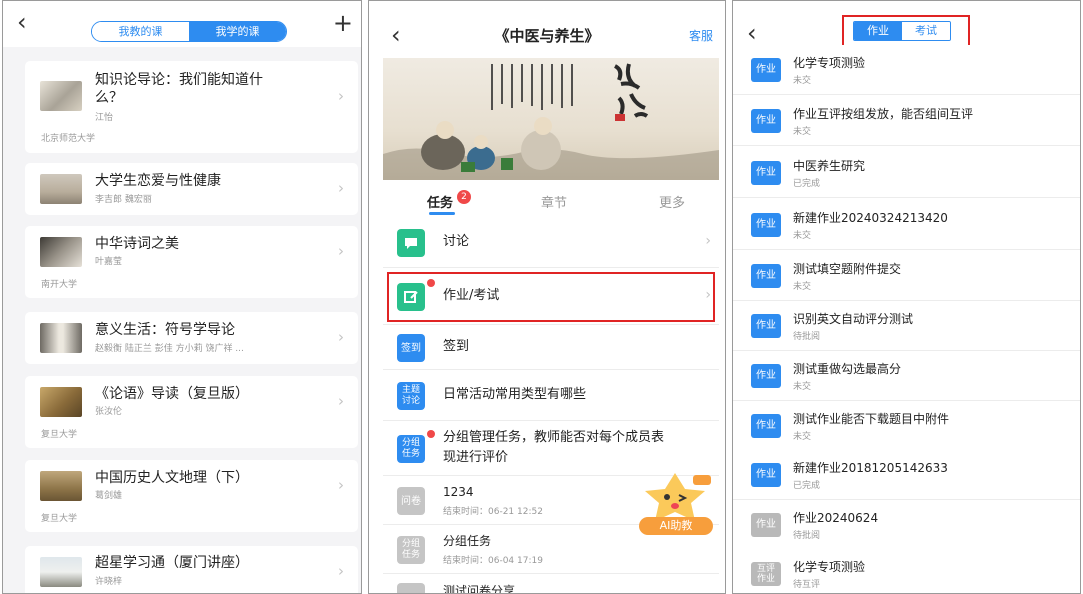  I want to click on course-title: 中国历史人文地理（下）, so click(172, 478).